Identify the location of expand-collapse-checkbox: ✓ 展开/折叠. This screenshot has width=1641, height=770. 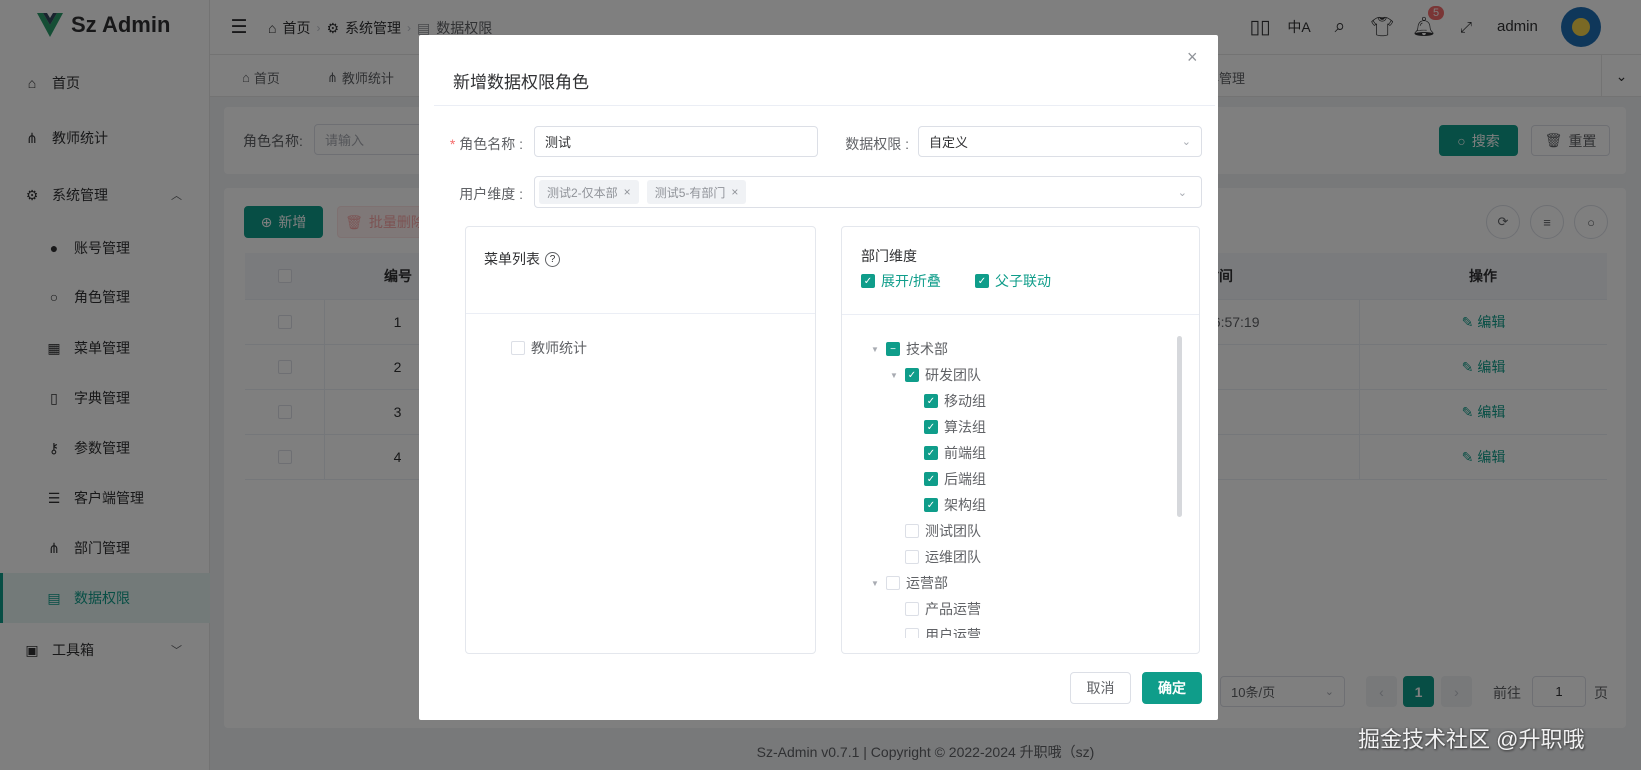
(901, 281).